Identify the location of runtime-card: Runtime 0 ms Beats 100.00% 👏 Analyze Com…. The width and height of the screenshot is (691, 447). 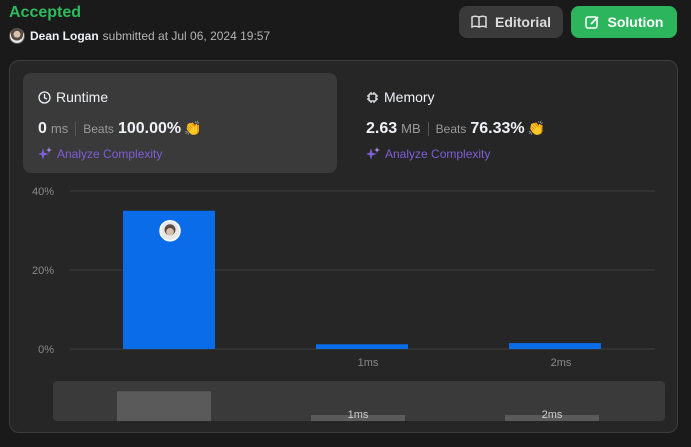
(180, 123).